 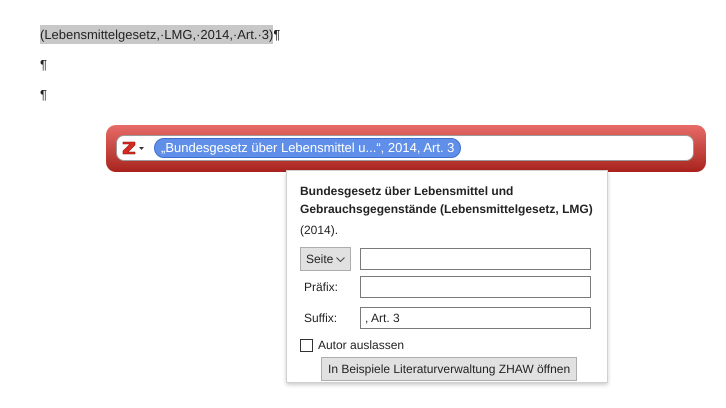 I want to click on checkbox-label: Autor auslassen, so click(x=361, y=345).